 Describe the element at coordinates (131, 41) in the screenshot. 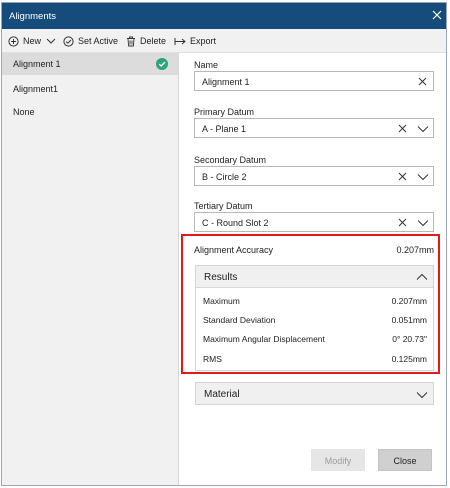

I see `trash-icon` at that location.